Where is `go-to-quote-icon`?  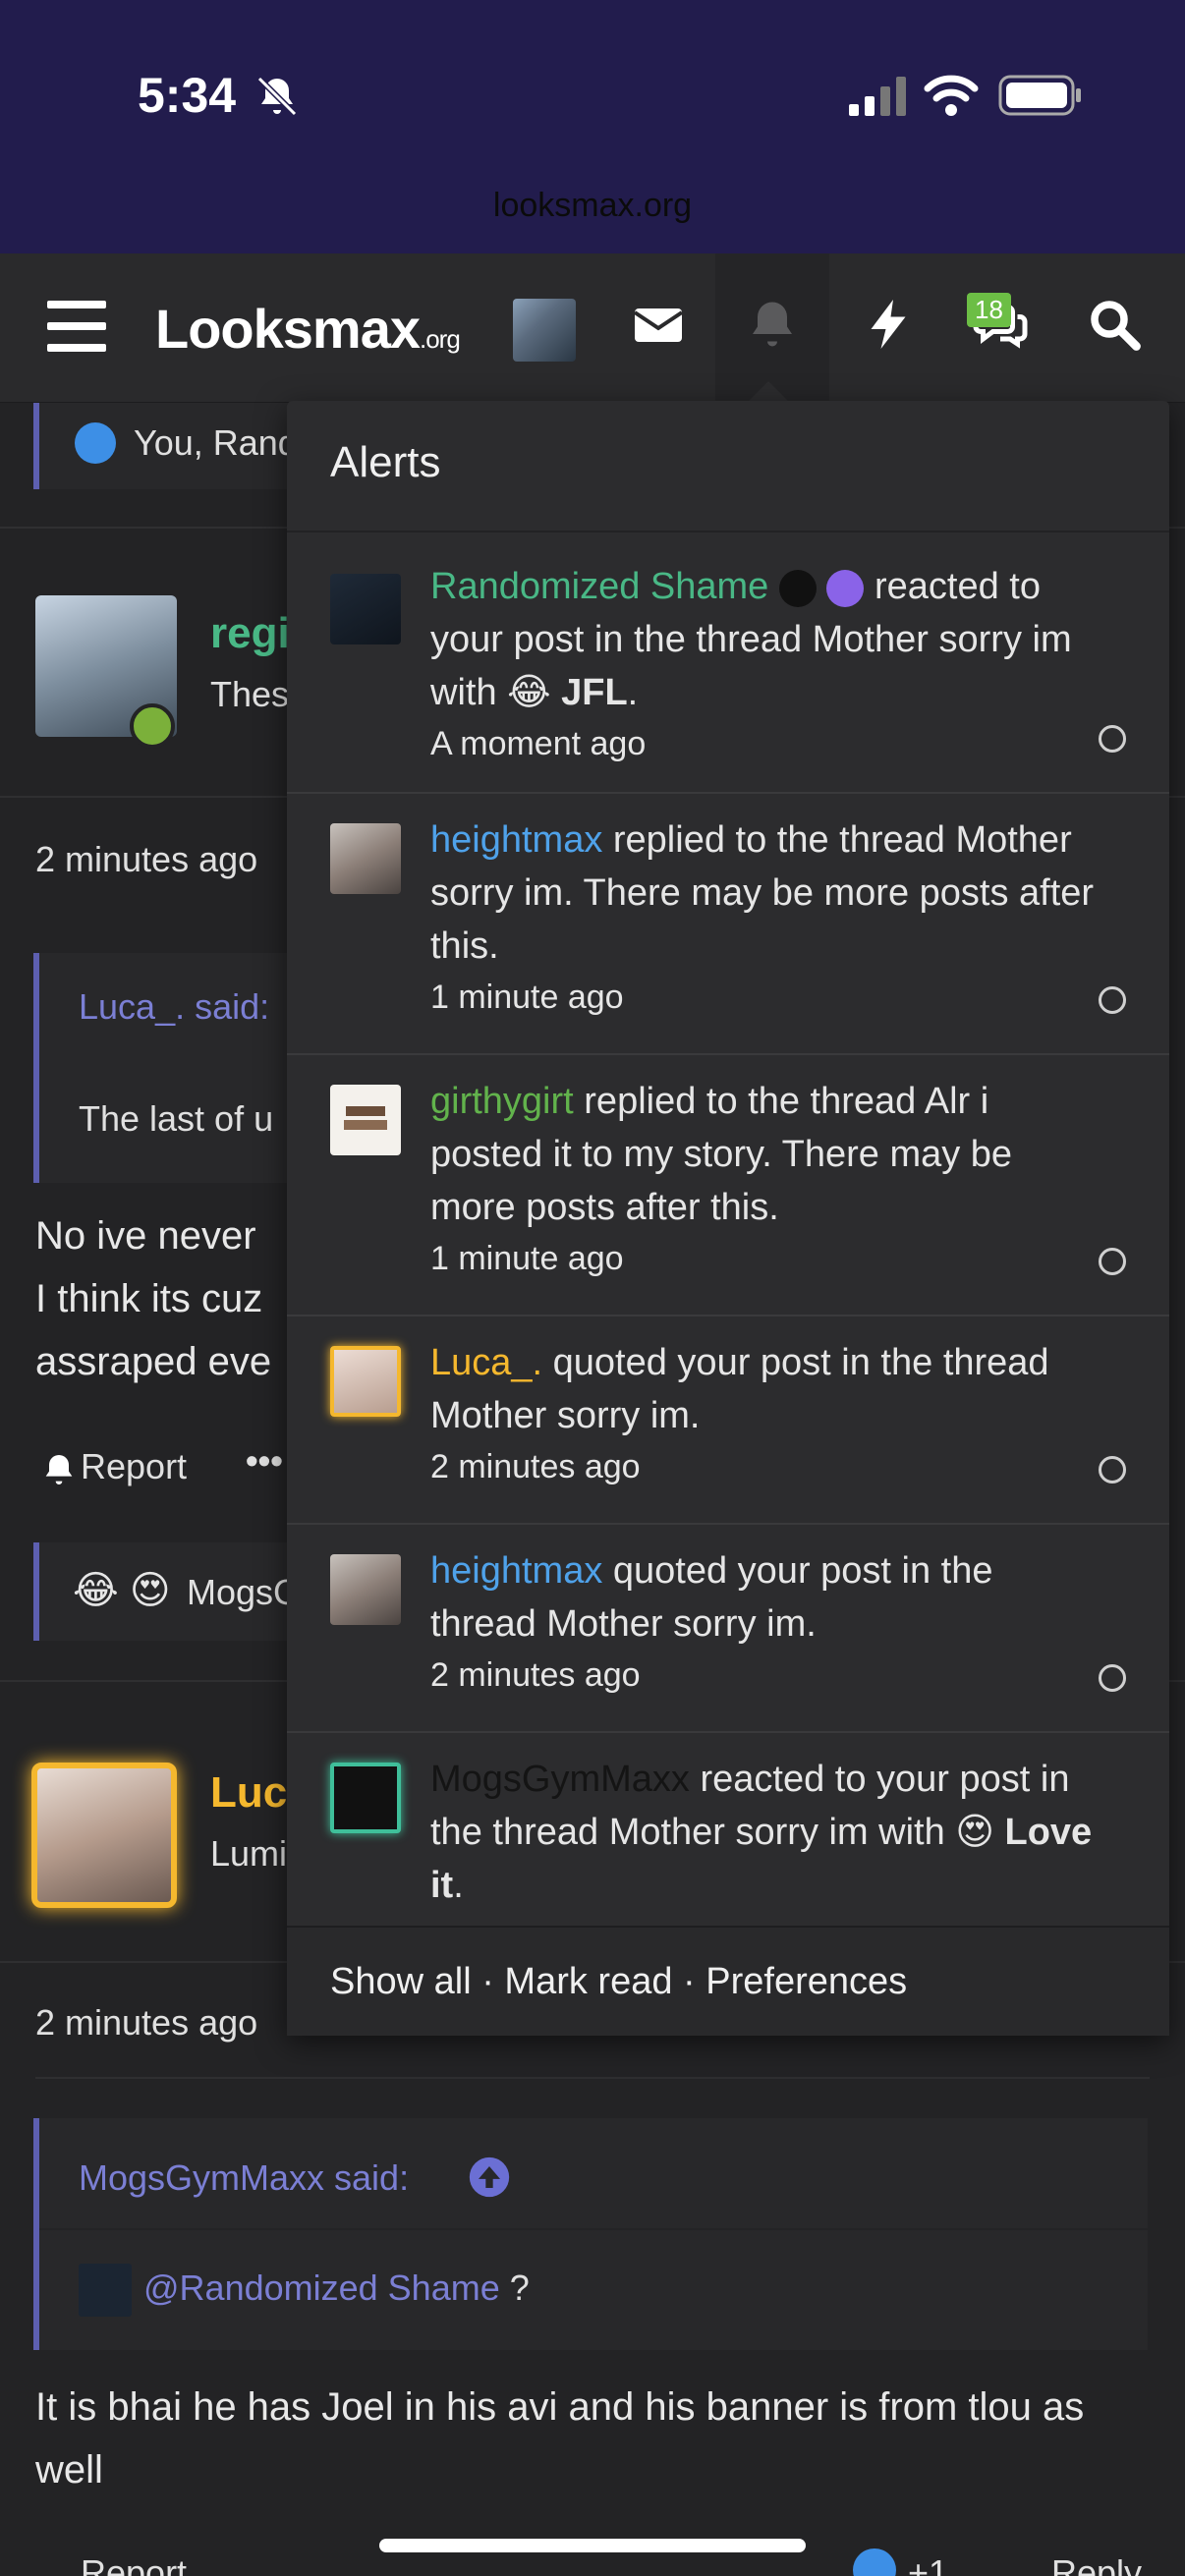 go-to-quote-icon is located at coordinates (490, 2177).